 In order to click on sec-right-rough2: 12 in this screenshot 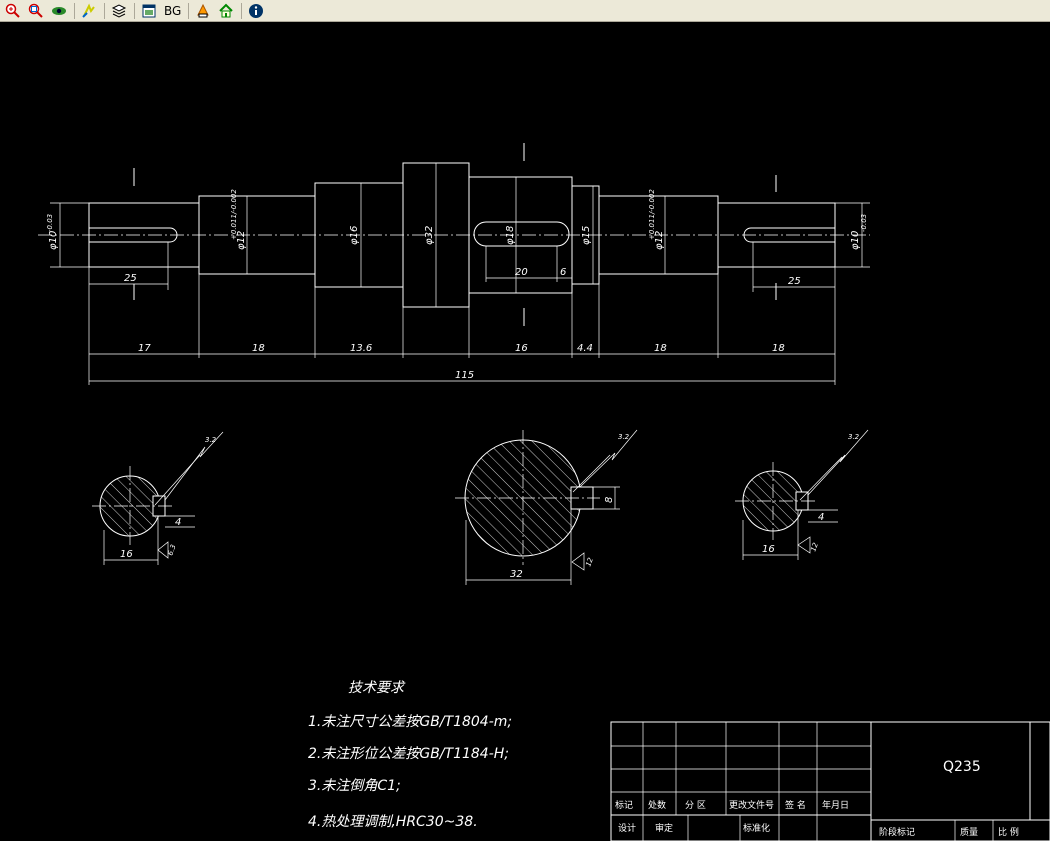, I will do `click(814, 547)`.